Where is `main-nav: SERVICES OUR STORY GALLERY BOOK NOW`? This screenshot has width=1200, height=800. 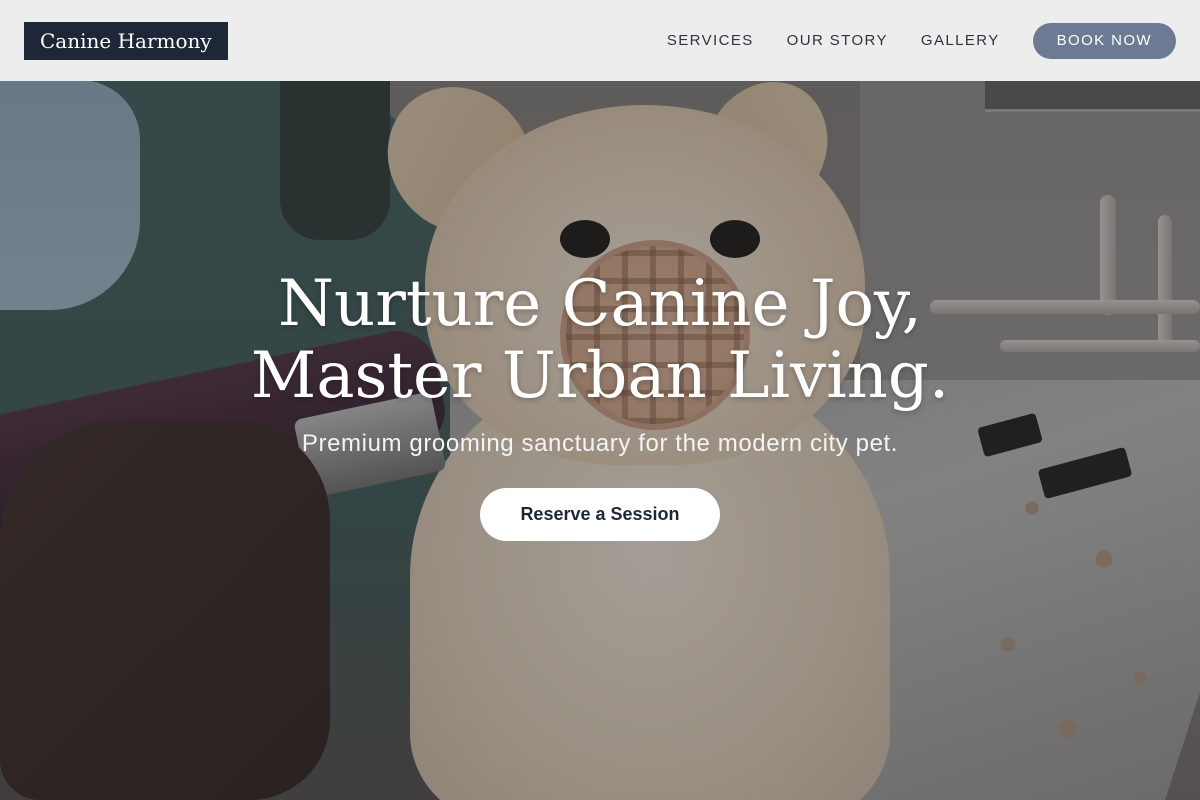 main-nav: SERVICES OUR STORY GALLERY BOOK NOW is located at coordinates (921, 40).